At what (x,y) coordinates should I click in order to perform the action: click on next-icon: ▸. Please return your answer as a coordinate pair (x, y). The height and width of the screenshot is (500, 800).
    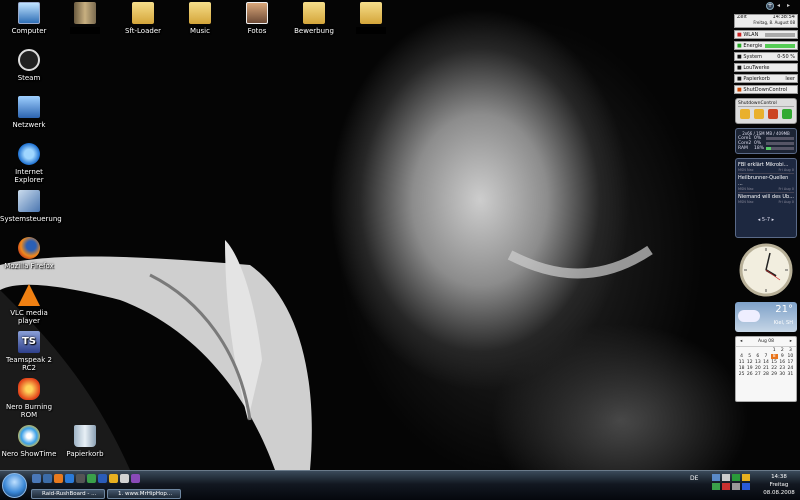
    Looking at the image, I should click on (790, 6).